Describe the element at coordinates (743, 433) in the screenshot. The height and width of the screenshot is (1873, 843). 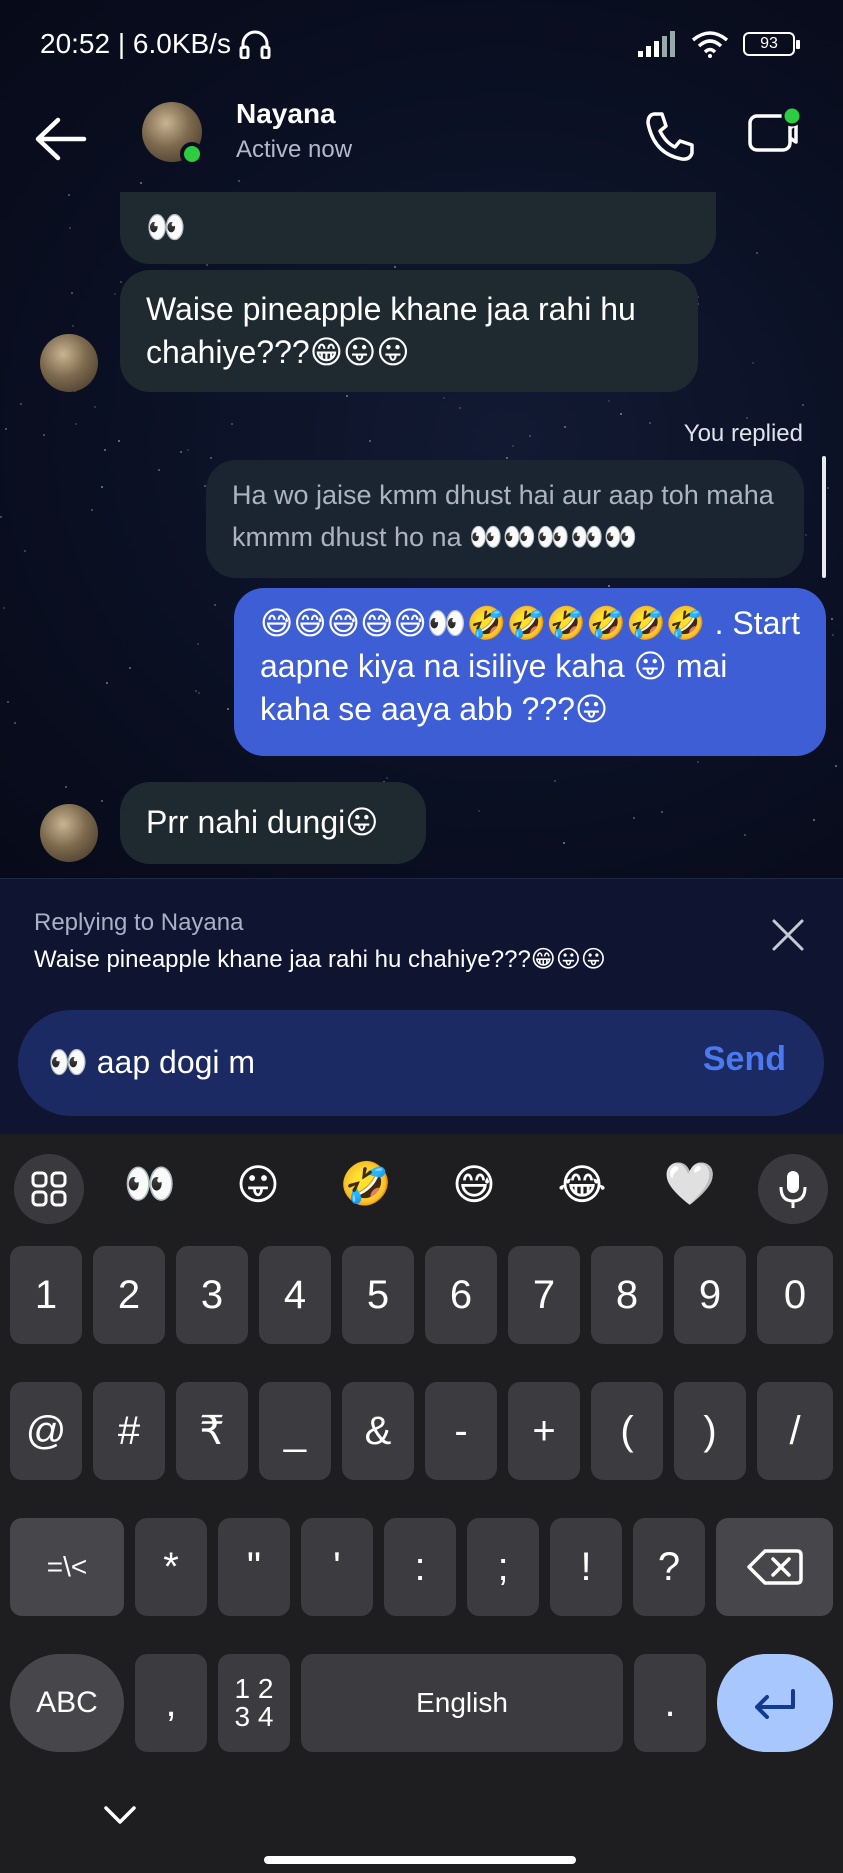
I see `you-replied-label: You replied` at that location.